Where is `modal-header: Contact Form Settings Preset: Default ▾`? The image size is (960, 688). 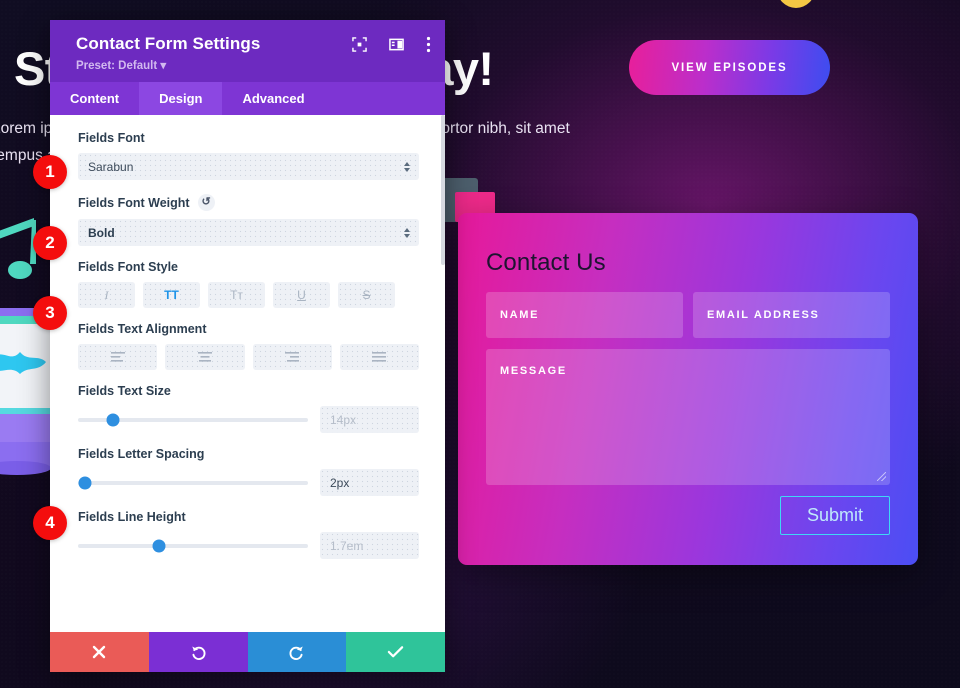
modal-header: Contact Form Settings Preset: Default ▾ is located at coordinates (247, 51).